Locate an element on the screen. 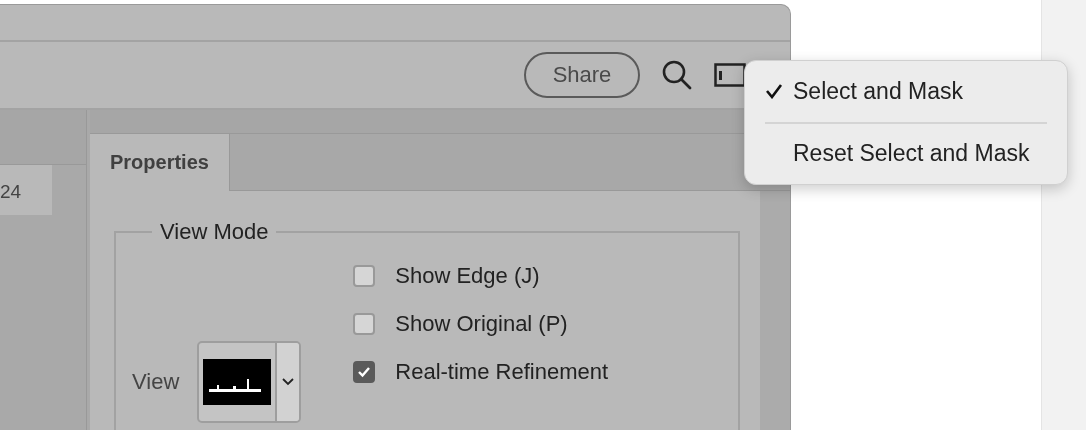 The image size is (1086, 430). view-dropdown is located at coordinates (249, 382).